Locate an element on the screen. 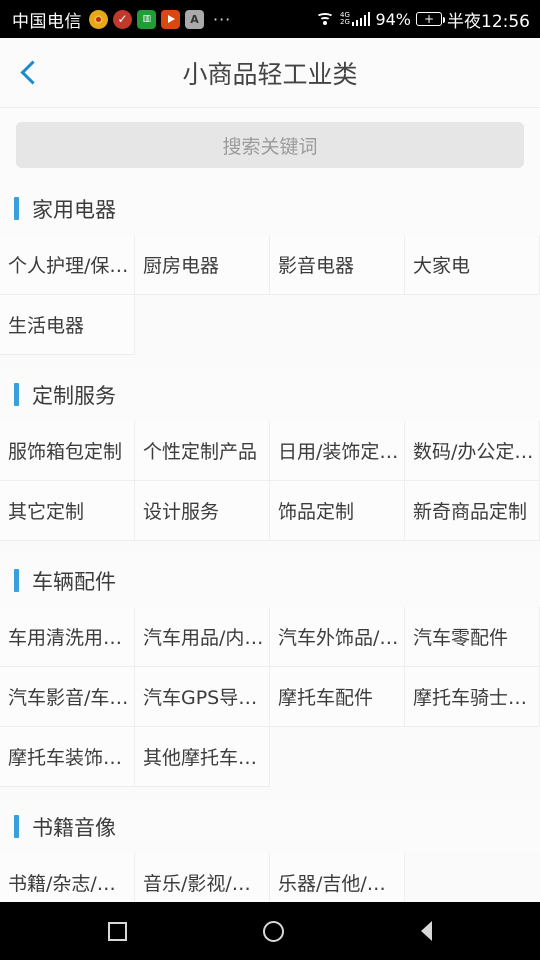  play-icon is located at coordinates (170, 19).